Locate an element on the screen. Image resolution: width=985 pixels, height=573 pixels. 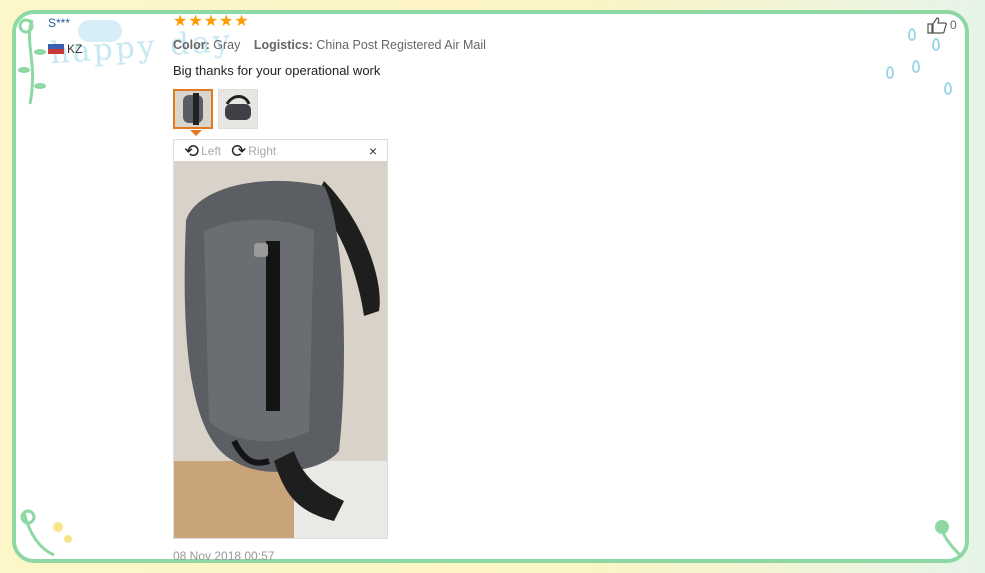
rotate-left-label: Left is located at coordinates (211, 150).